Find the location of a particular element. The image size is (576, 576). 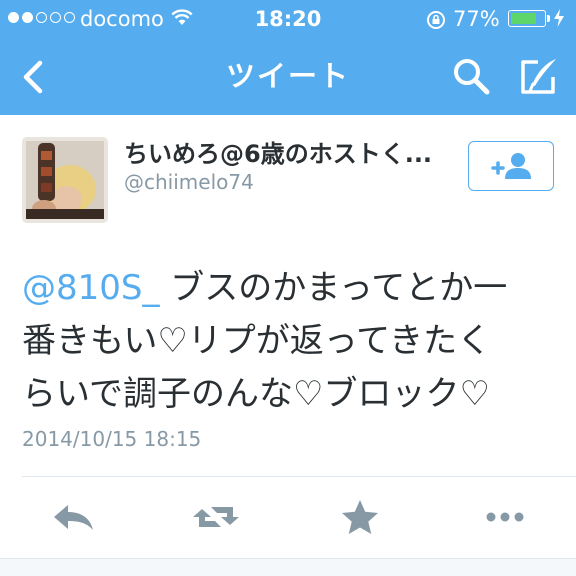

follow-button is located at coordinates (511, 166).